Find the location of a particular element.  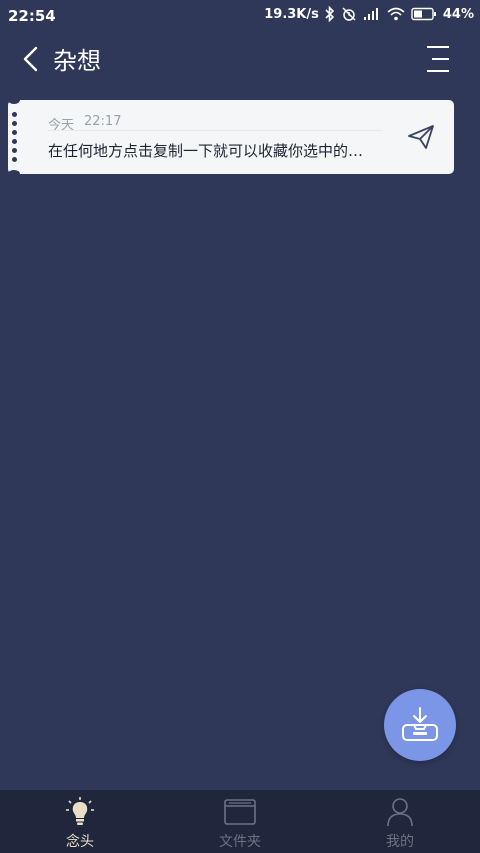

menu-button is located at coordinates (438, 59).